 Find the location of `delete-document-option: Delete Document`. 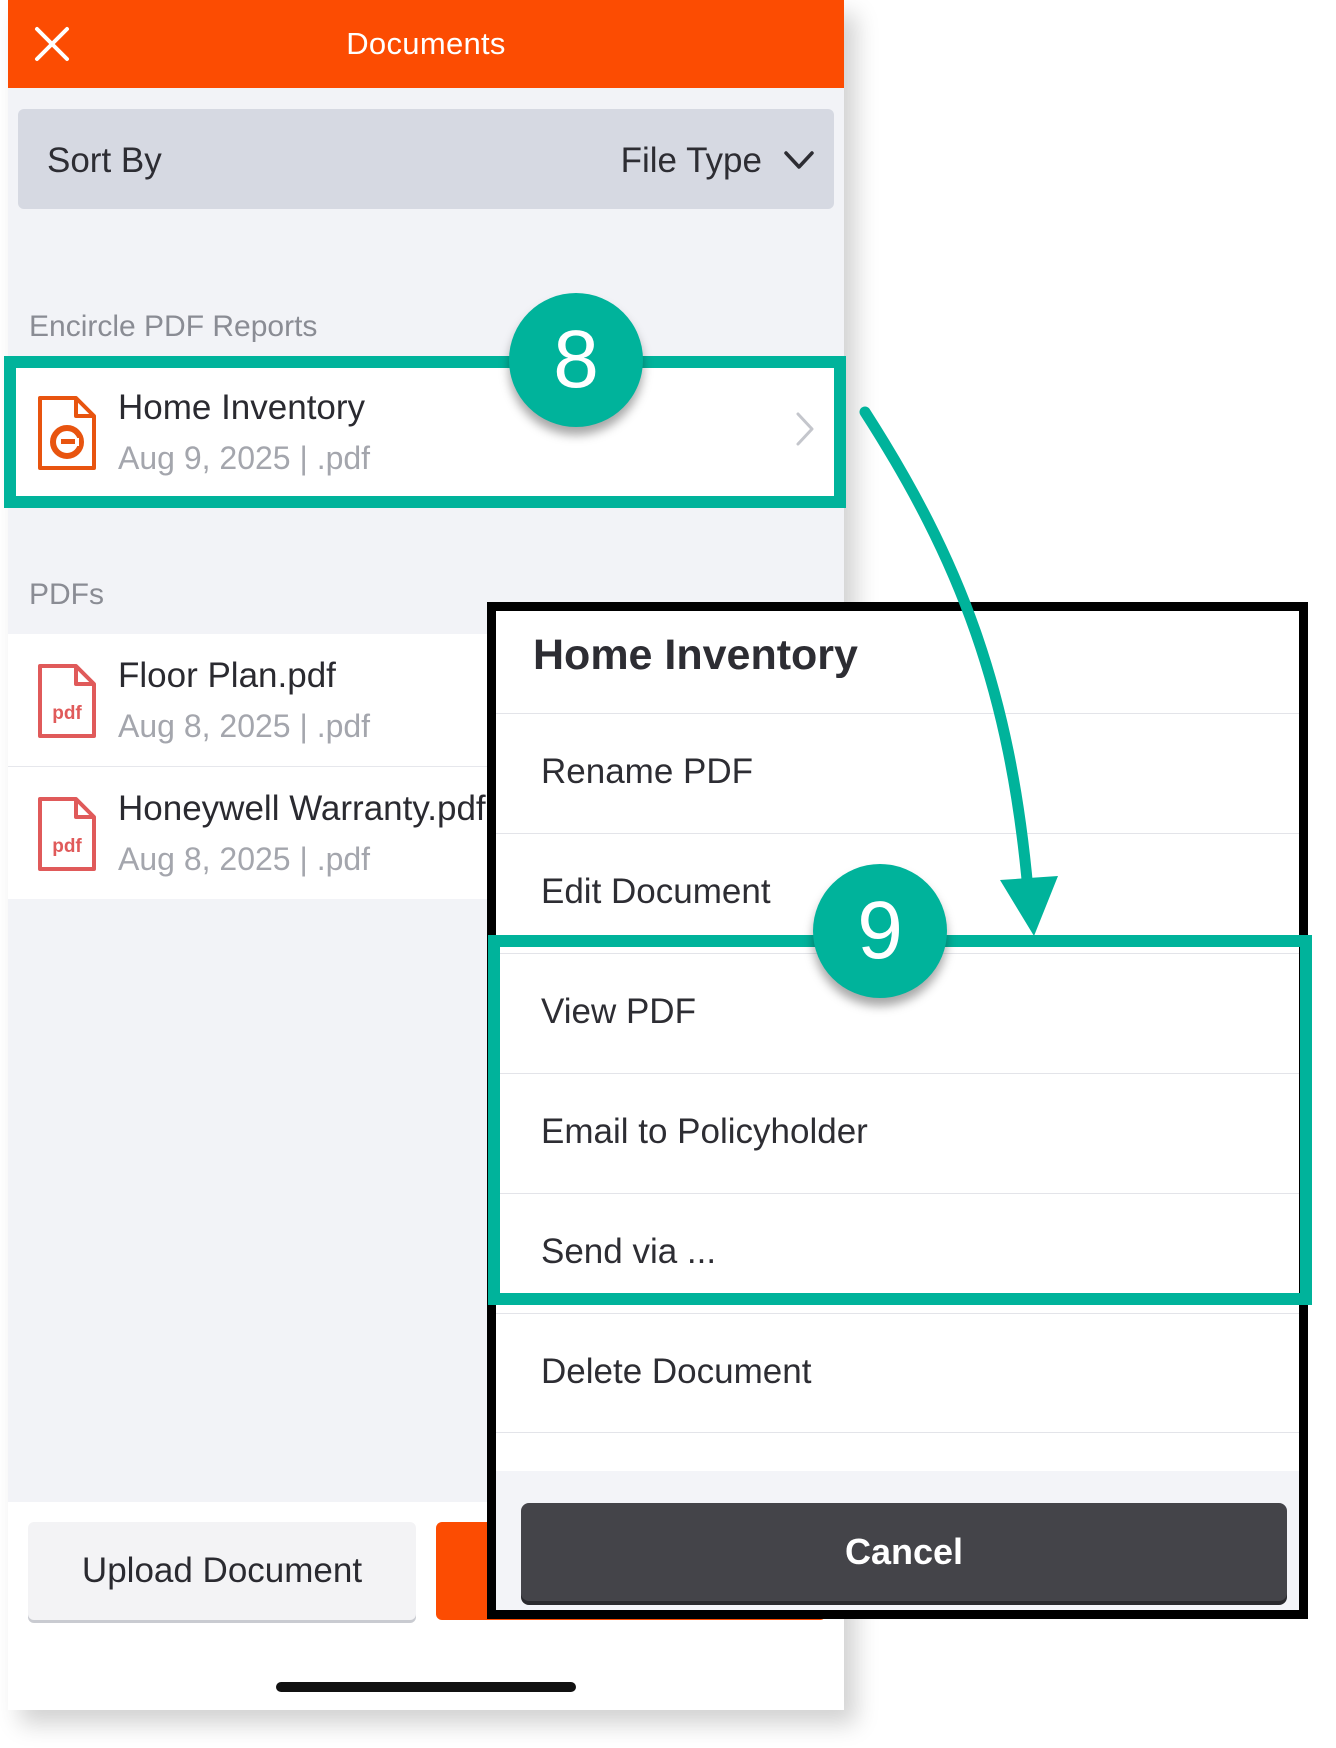

delete-document-option: Delete Document is located at coordinates (897, 1373).